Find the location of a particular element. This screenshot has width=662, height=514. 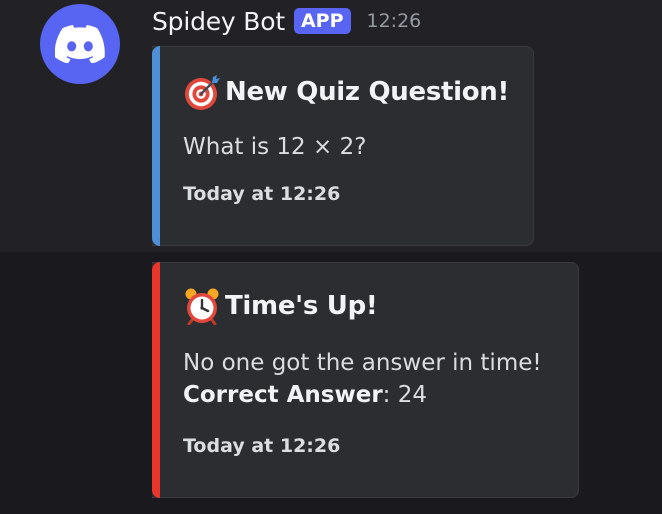

discord-logo-icon is located at coordinates (80, 44).